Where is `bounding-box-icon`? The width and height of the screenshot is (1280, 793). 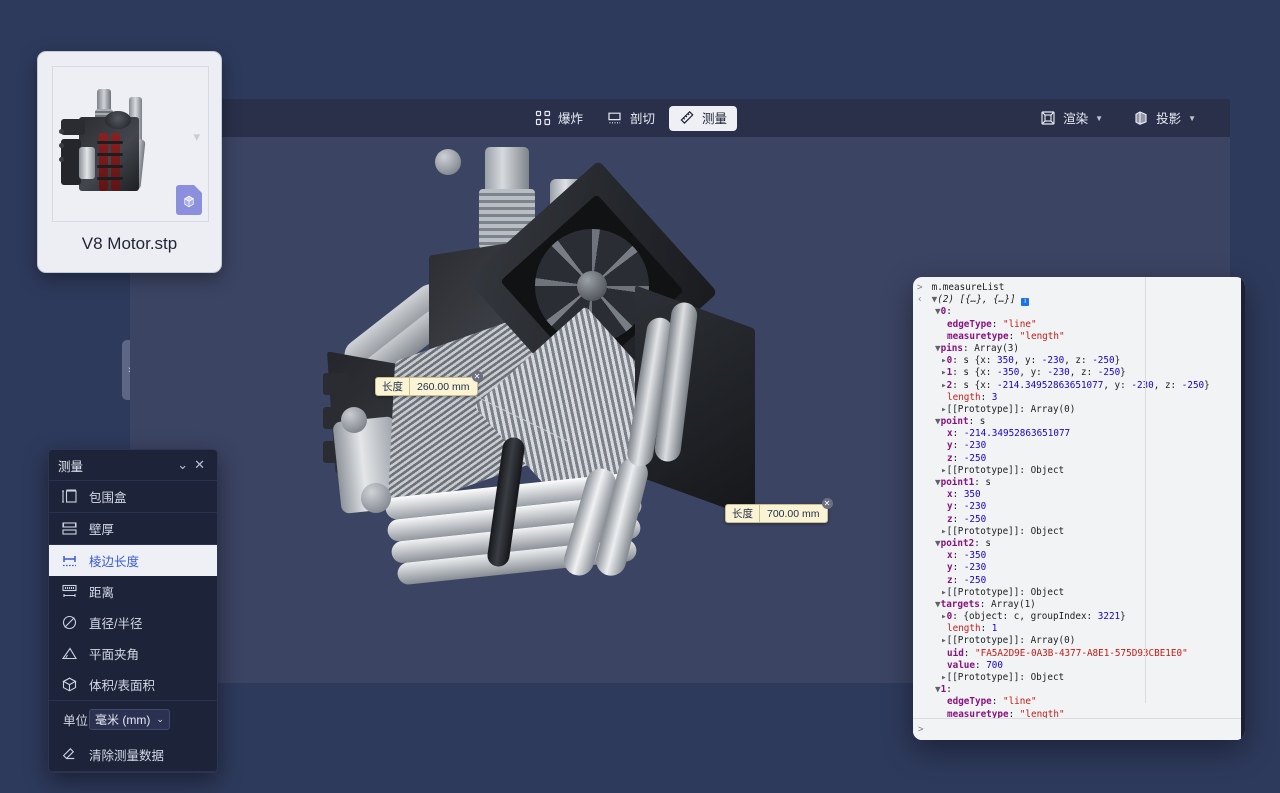 bounding-box-icon is located at coordinates (69, 496).